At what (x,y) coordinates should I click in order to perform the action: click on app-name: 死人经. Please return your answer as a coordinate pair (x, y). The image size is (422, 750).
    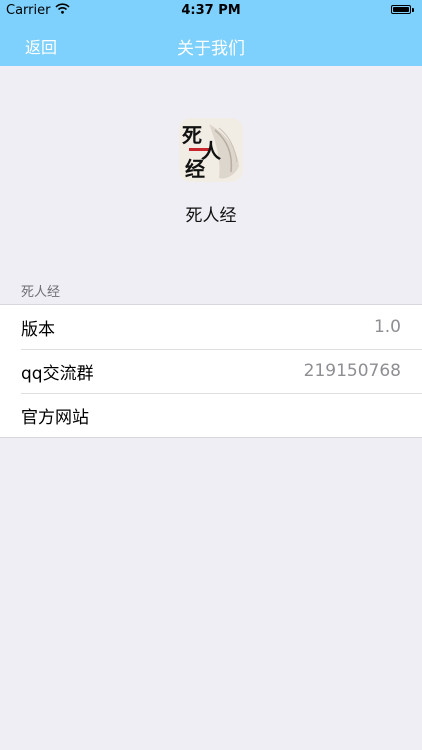
    Looking at the image, I should click on (211, 216).